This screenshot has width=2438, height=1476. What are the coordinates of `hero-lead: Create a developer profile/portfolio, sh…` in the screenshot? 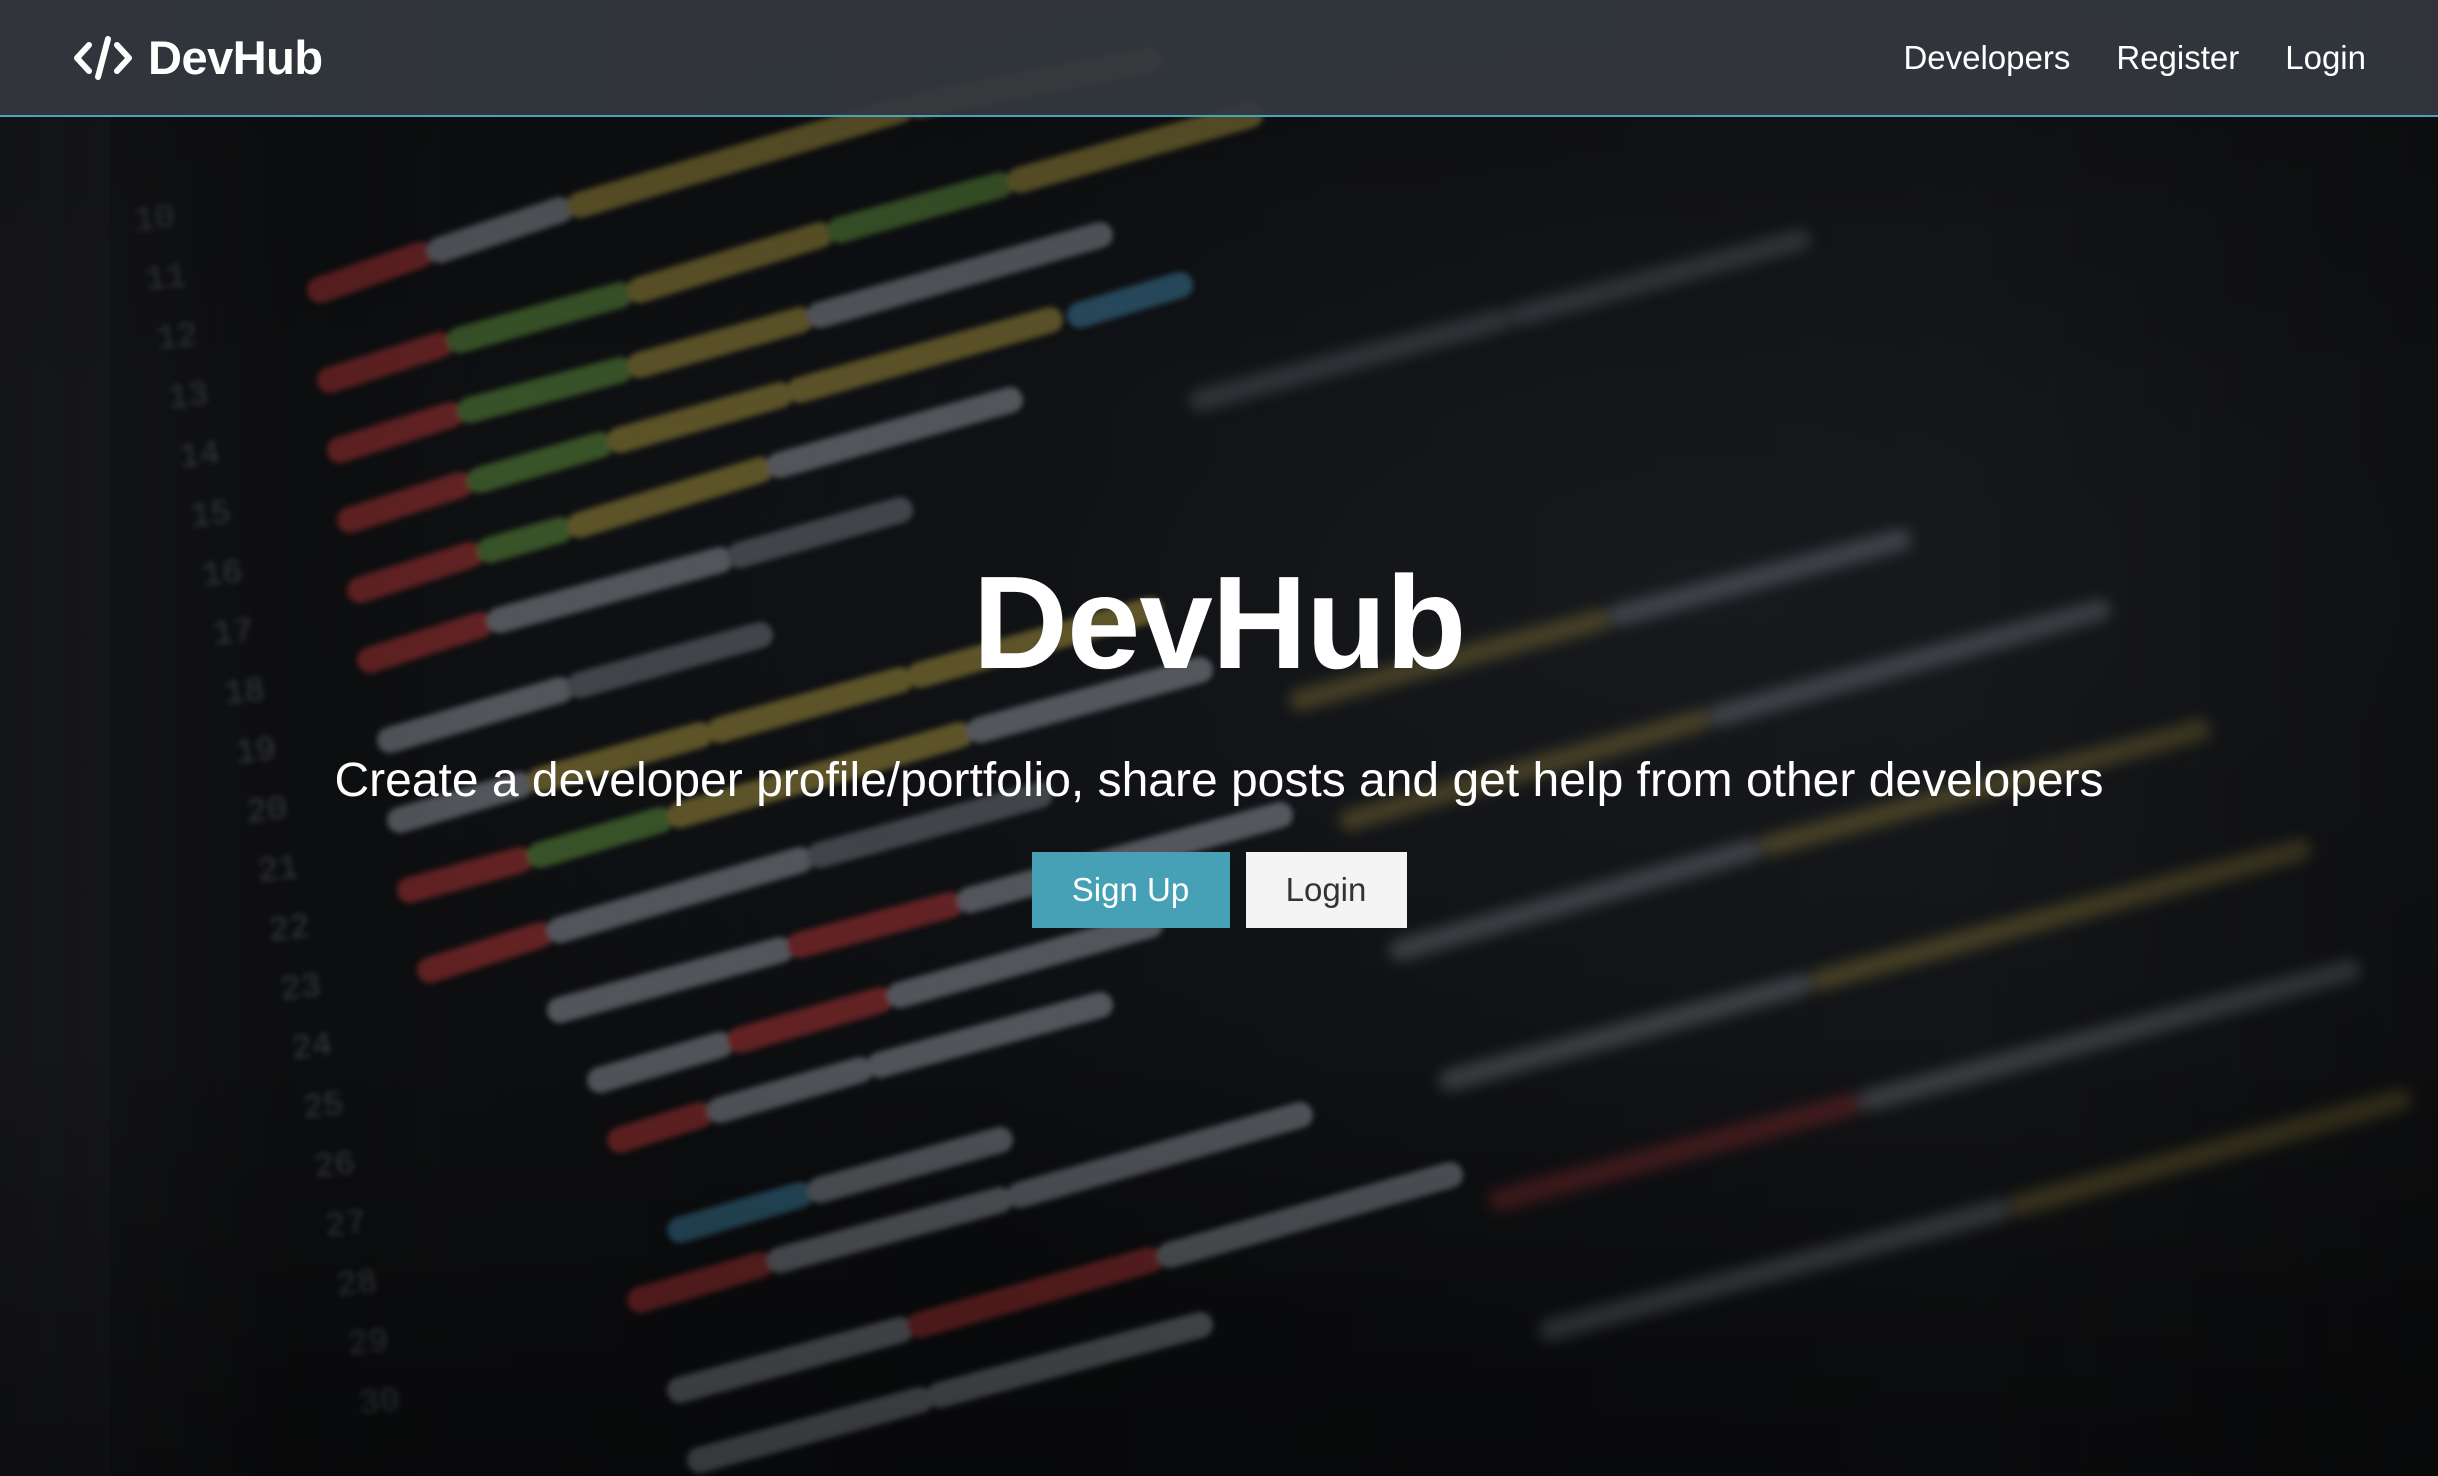 It's located at (1219, 780).